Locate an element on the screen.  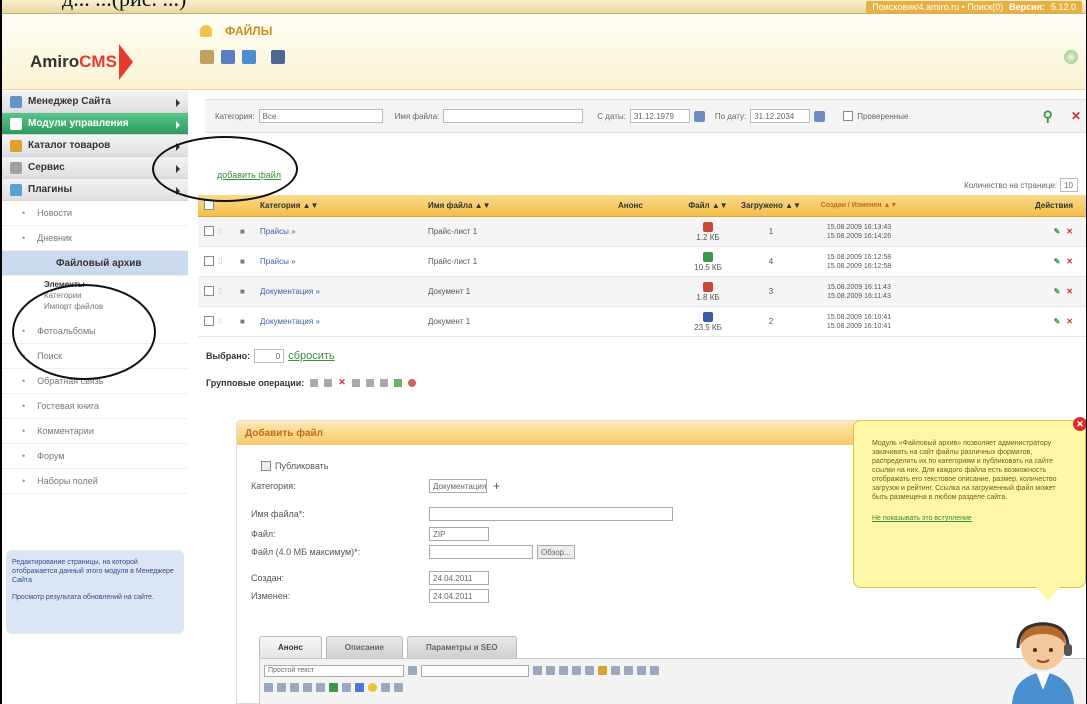
created-input: 24.04.2011 is located at coordinates (459, 578).